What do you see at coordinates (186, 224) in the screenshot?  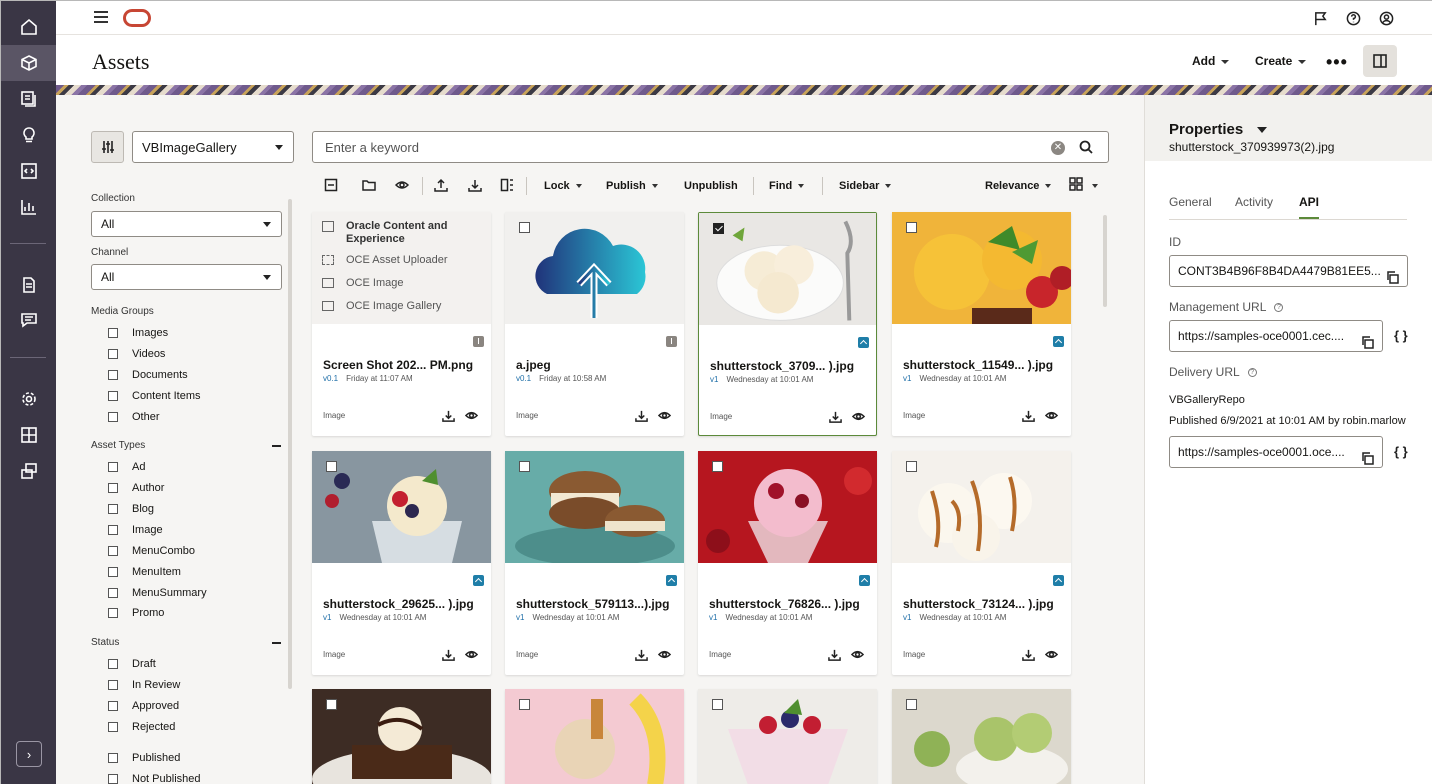 I see `collection-select: All` at bounding box center [186, 224].